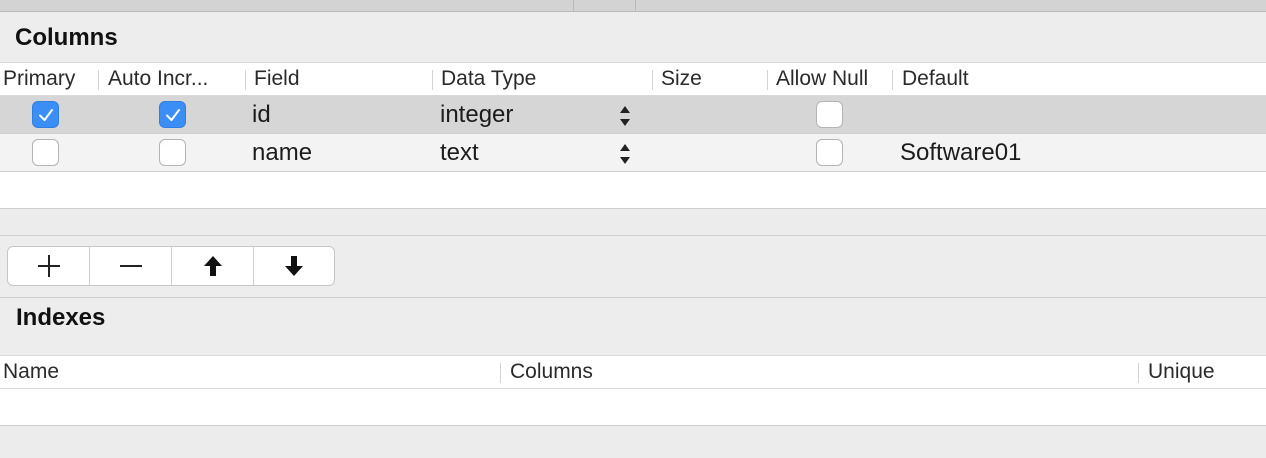  Describe the element at coordinates (476, 115) in the screenshot. I see `data-type-select: integer` at that location.